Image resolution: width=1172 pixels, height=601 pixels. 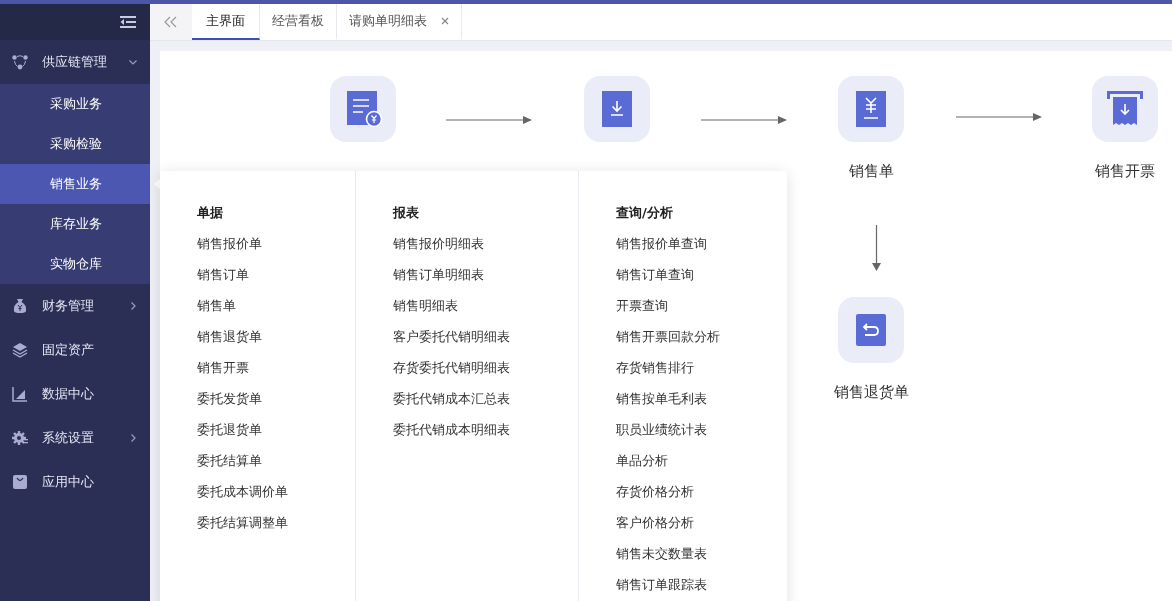 I want to click on menu-item: 销售报价单查询, so click(x=701, y=249).